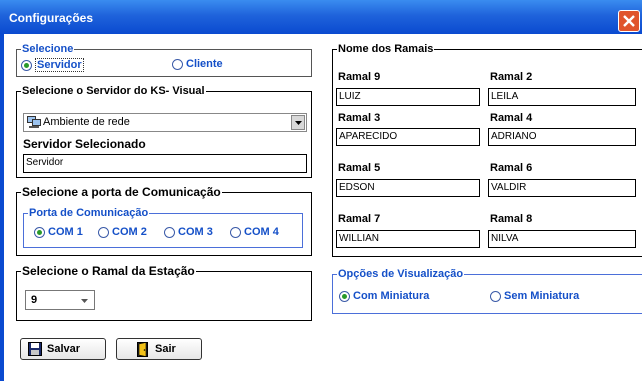 The image size is (642, 381). I want to click on radio-com4: COM 4, so click(254, 232).